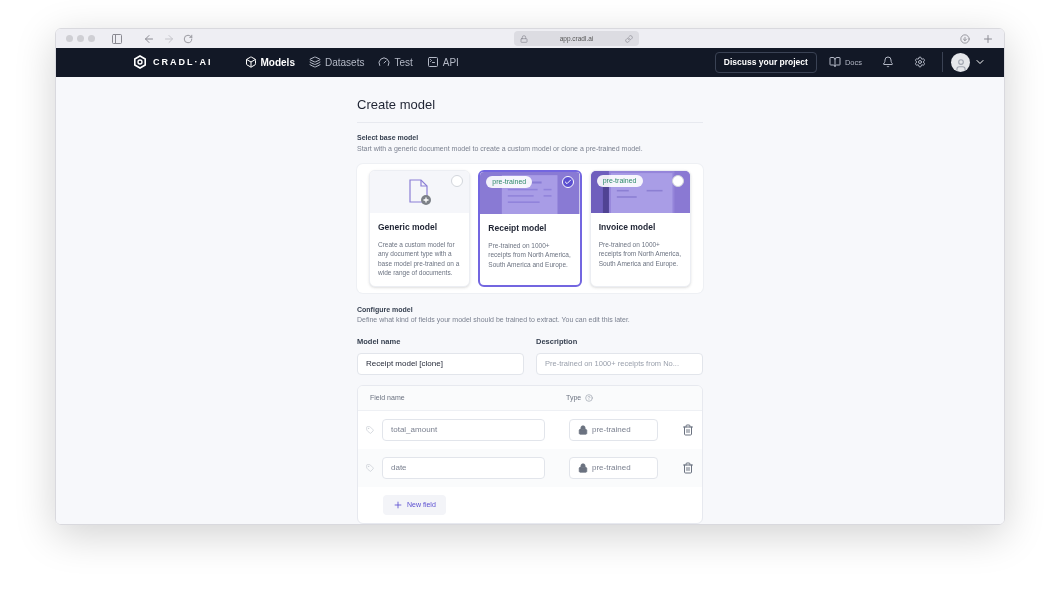 The height and width of the screenshot is (605, 1060). I want to click on nav-link: Datasets, so click(336, 62).